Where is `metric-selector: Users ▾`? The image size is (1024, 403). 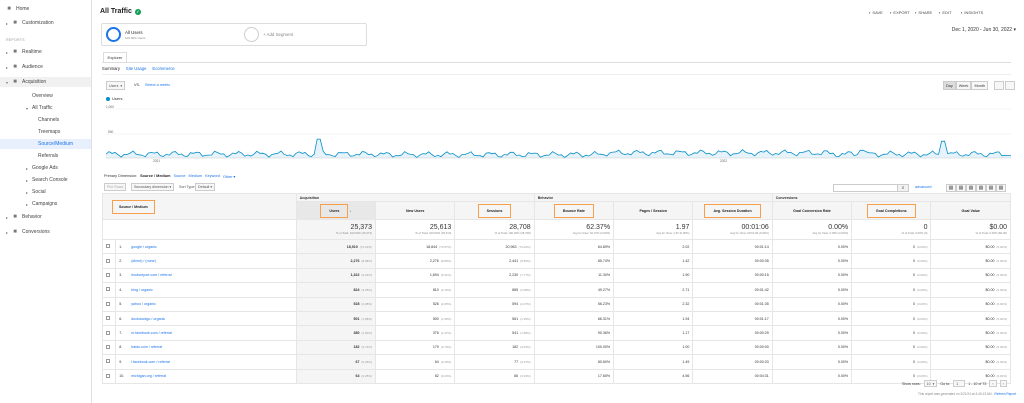
metric-selector: Users ▾ is located at coordinates (116, 85).